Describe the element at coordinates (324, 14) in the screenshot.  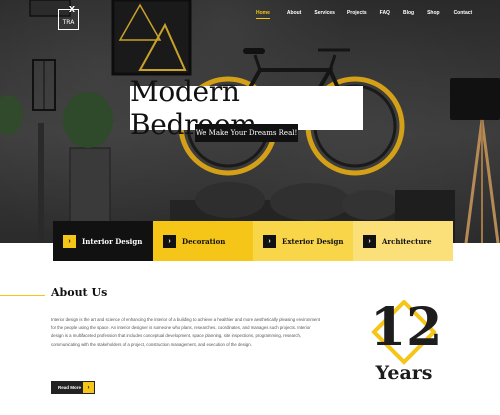
I see `nav-services: Services` at that location.